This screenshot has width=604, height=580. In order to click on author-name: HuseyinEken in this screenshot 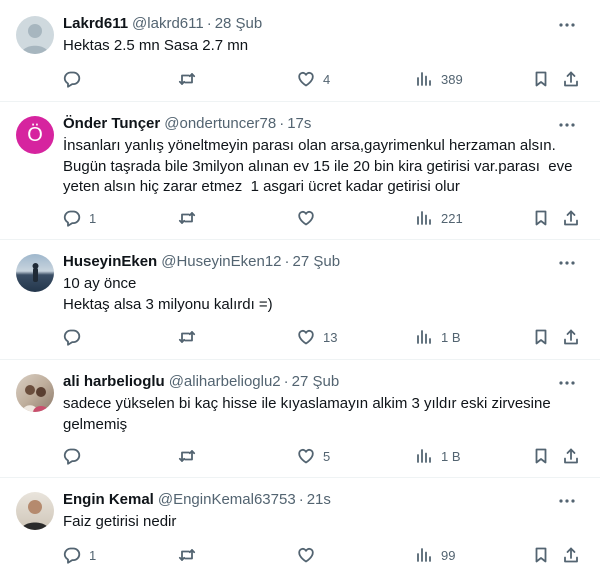, I will do `click(110, 261)`.